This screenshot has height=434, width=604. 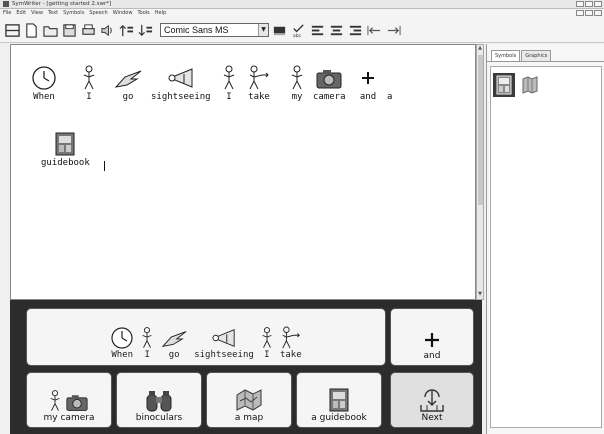 I want to click on doc-word-label: When, so click(x=44, y=97).